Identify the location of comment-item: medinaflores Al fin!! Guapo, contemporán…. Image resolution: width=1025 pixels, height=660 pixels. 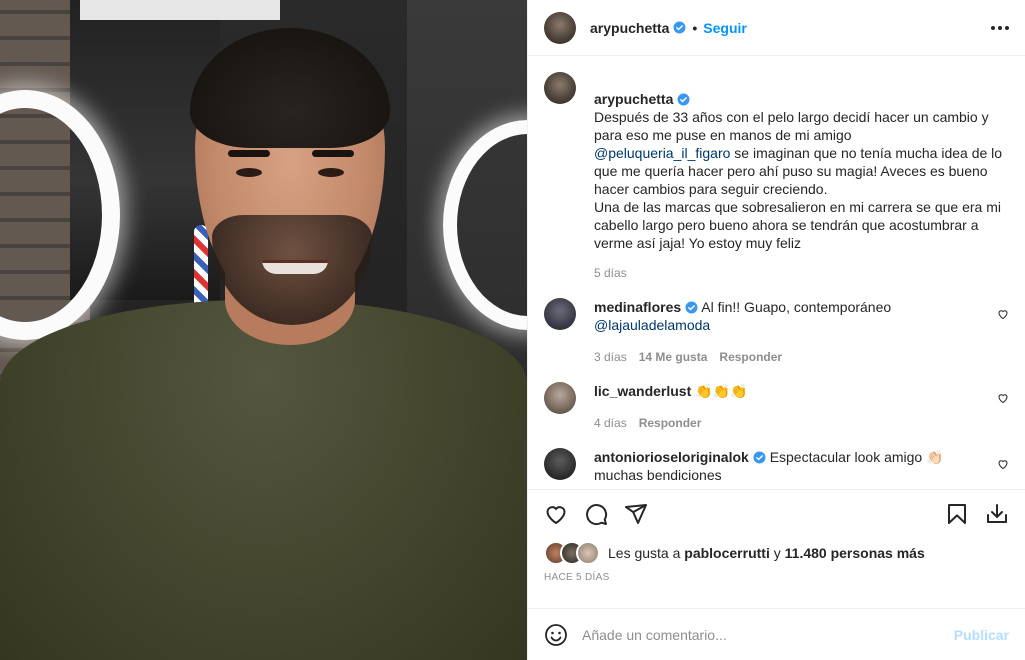
(776, 332).